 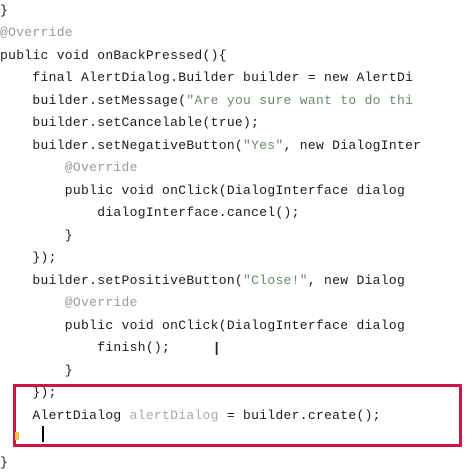 What do you see at coordinates (150, 212) in the screenshot?
I see `code-line: dialogInterface.cancel();` at bounding box center [150, 212].